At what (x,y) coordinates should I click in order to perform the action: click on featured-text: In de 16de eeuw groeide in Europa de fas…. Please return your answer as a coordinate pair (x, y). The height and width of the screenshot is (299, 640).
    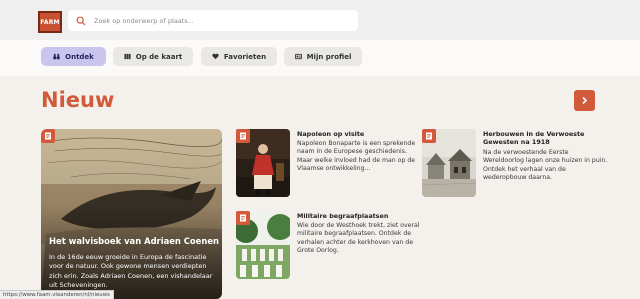
    Looking at the image, I should click on (131, 271).